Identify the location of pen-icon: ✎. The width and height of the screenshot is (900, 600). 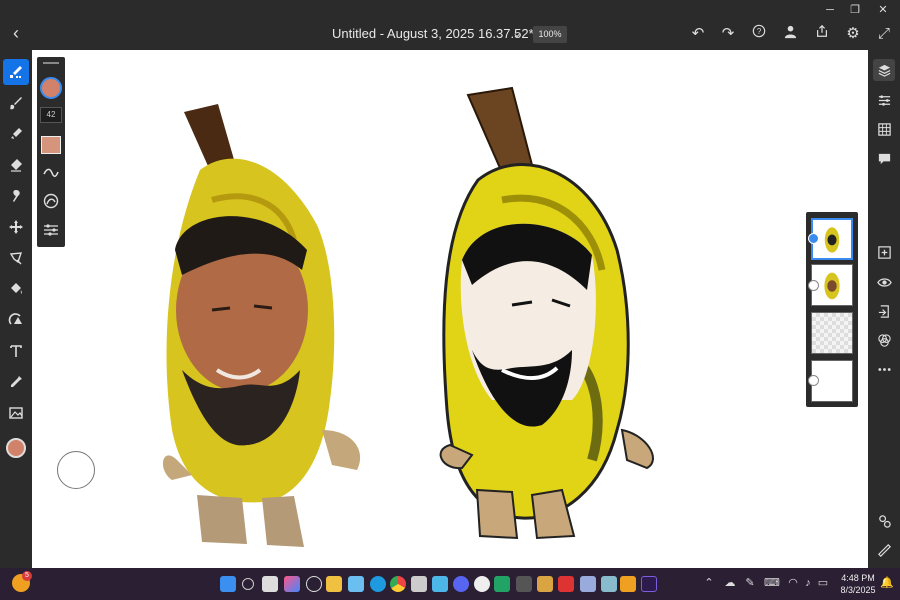
(750, 583).